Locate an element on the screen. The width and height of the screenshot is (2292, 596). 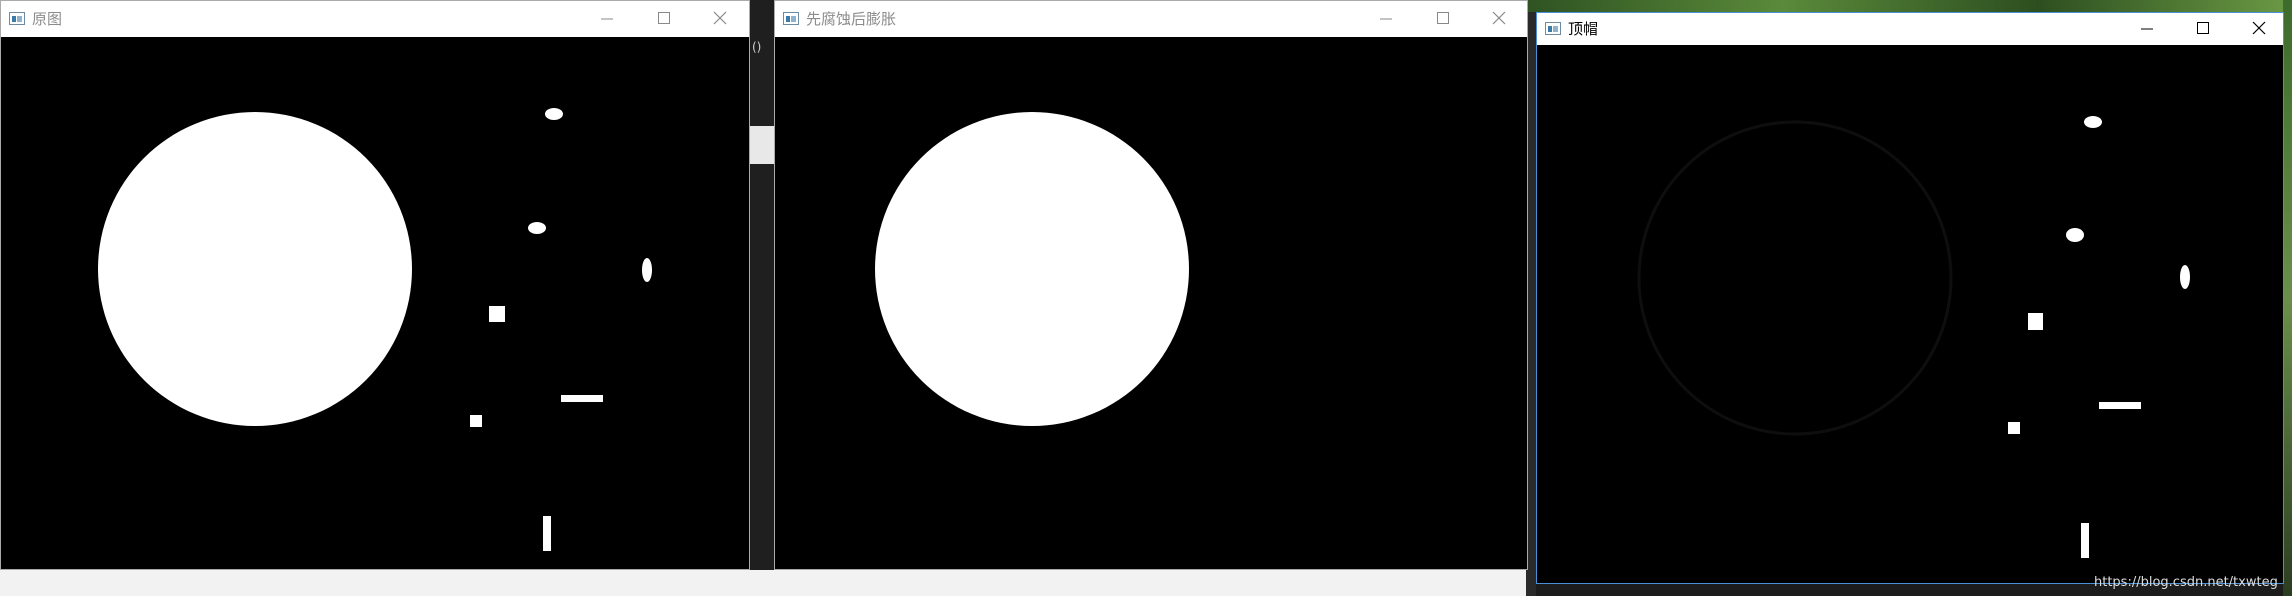
window-opening-titlebar: 先腐蚀后膨胀 is located at coordinates (1151, 19).